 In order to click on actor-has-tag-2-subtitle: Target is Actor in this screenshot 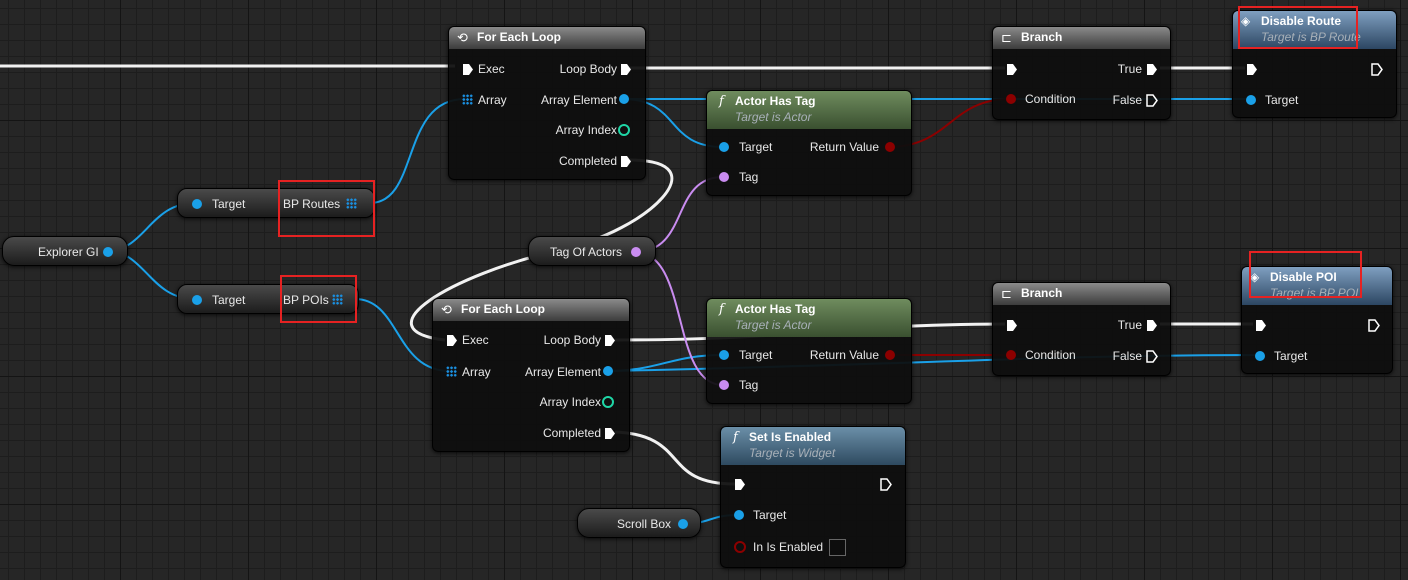, I will do `click(773, 325)`.